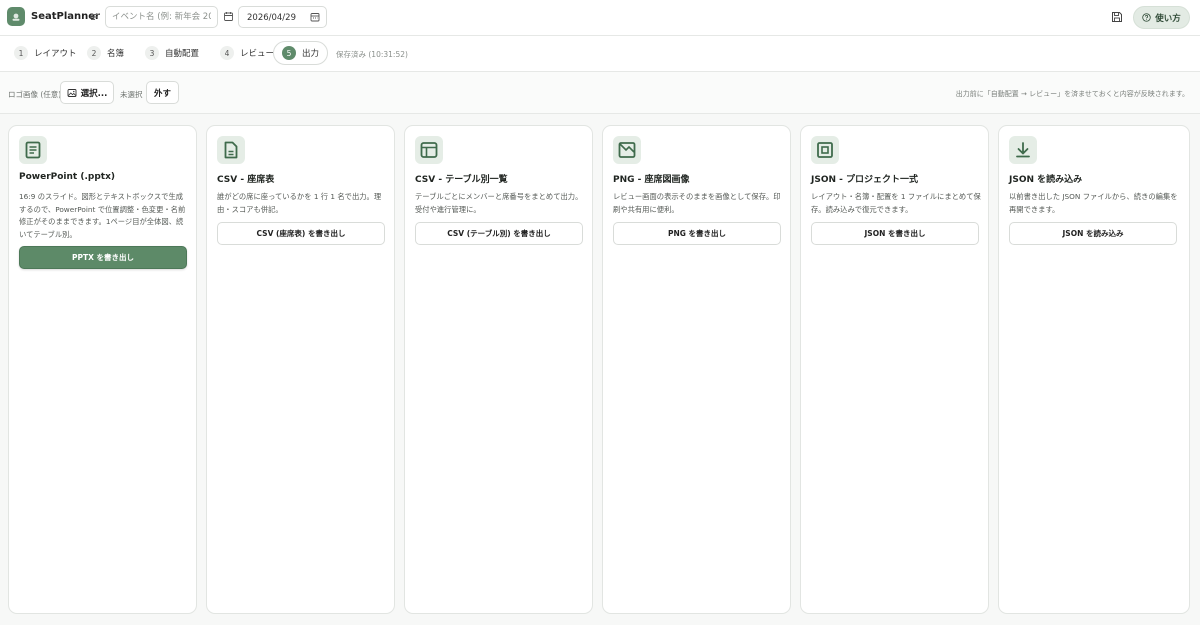 Image resolution: width=1200 pixels, height=625 pixels. Describe the element at coordinates (131, 94) in the screenshot. I see `logo-status: 未選択` at that location.